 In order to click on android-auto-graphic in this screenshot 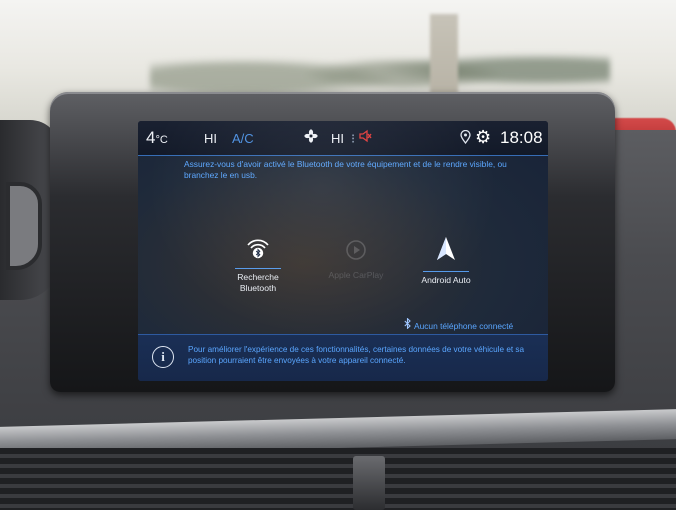, I will do `click(446, 248)`.